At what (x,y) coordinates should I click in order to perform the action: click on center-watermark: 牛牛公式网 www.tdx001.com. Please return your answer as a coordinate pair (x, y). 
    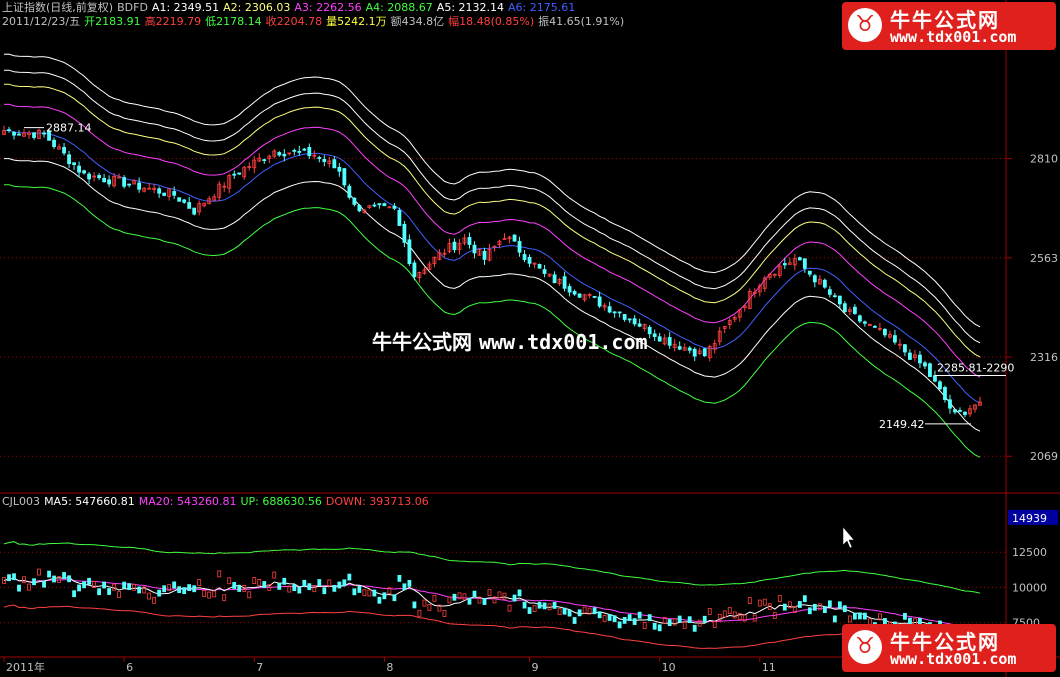
    Looking at the image, I should click on (510, 340).